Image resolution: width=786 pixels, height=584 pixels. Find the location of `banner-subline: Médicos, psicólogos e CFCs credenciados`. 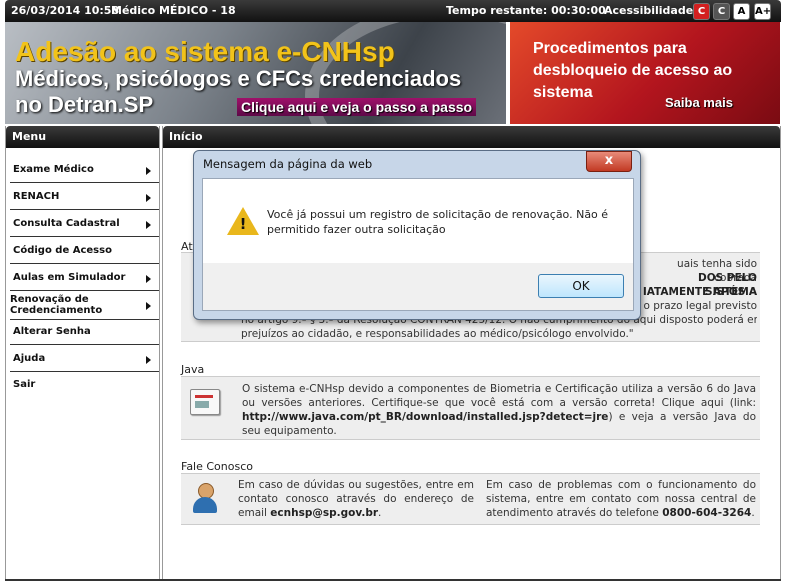

banner-subline: Médicos, psicólogos e CFCs credenciados is located at coordinates (238, 78).